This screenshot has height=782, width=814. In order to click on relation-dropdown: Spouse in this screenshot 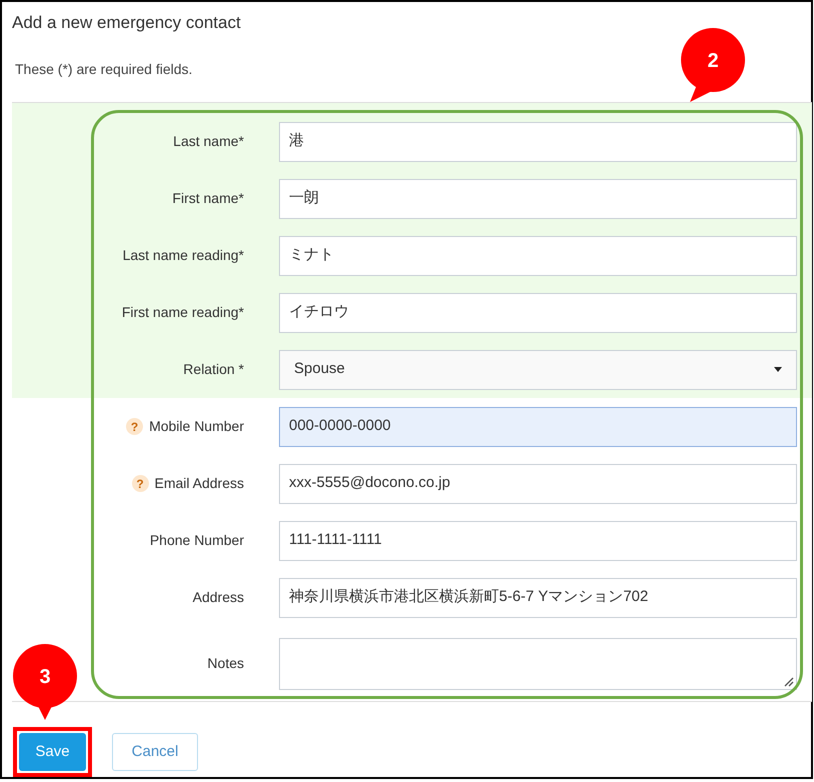, I will do `click(538, 370)`.